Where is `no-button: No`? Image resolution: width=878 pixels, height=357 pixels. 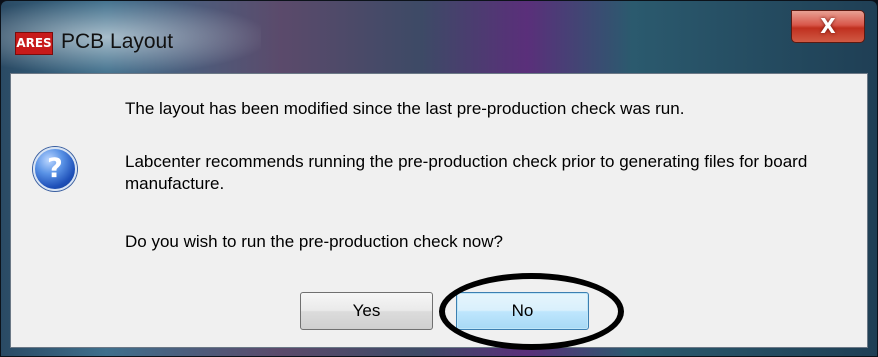 no-button: No is located at coordinates (522, 311).